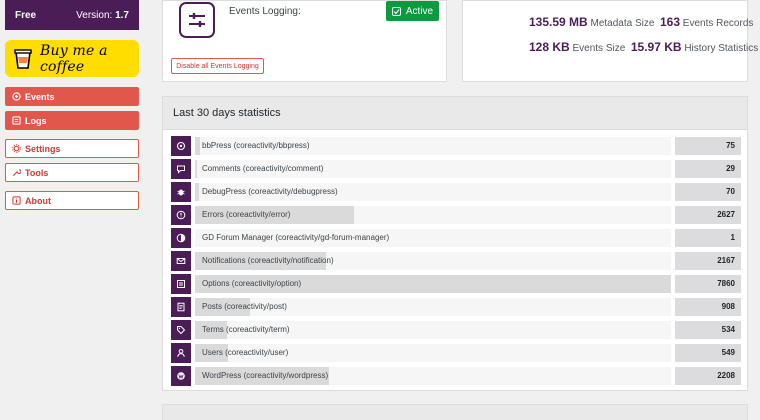 This screenshot has height=420, width=760. Describe the element at coordinates (708, 353) in the screenshot. I see `stats-row-count: 549` at that location.